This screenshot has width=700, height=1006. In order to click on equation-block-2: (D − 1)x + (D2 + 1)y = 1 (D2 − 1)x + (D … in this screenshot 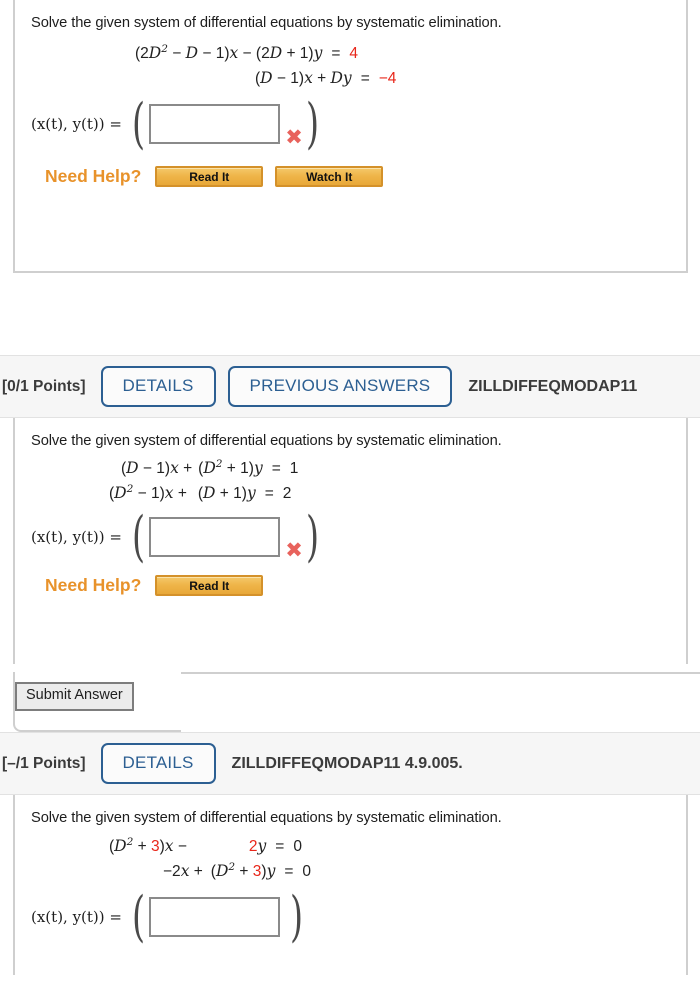, I will do `click(350, 480)`.